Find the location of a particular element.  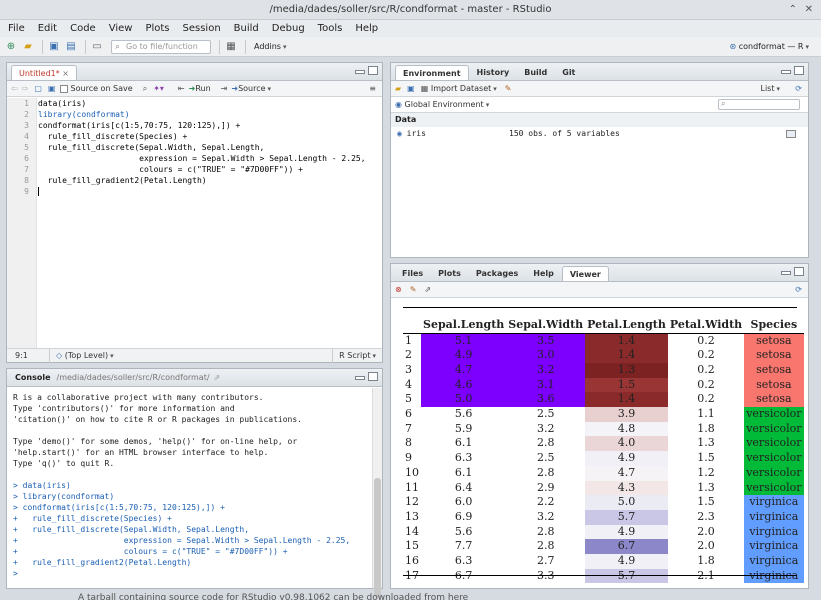

go-to-dir-icon: ⇗ is located at coordinates (217, 377).